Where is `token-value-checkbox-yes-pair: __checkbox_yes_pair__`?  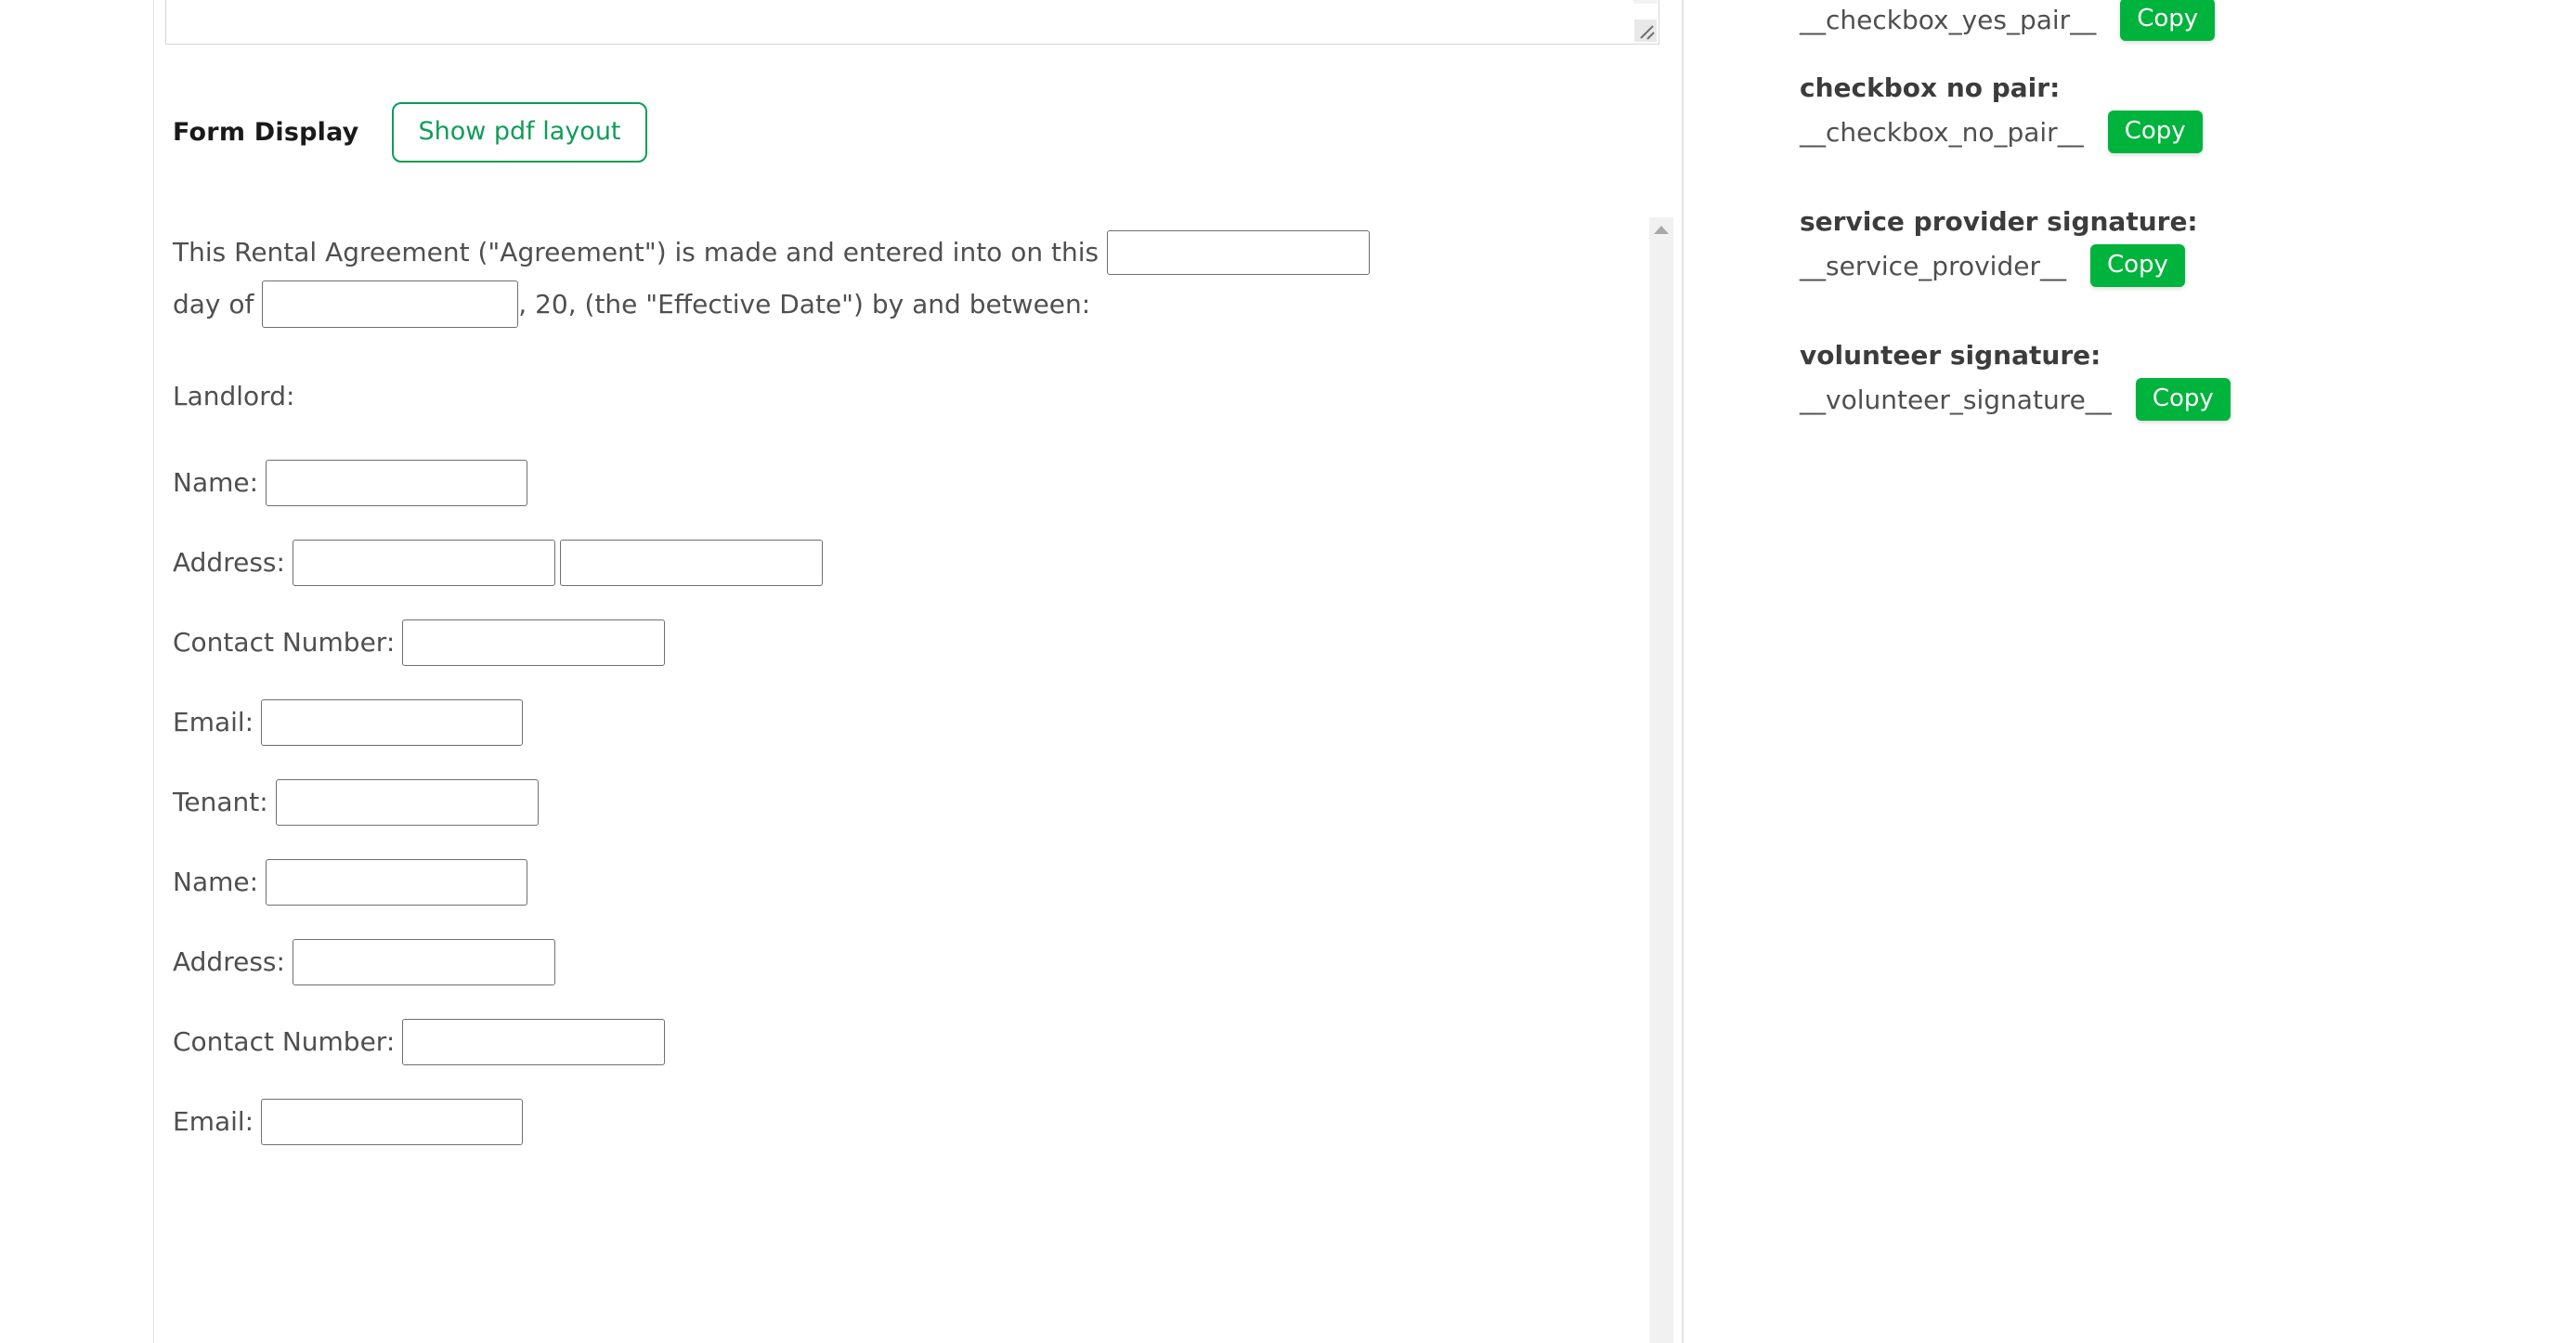
token-value-checkbox-yes-pair: __checkbox_yes_pair__ is located at coordinates (1948, 20).